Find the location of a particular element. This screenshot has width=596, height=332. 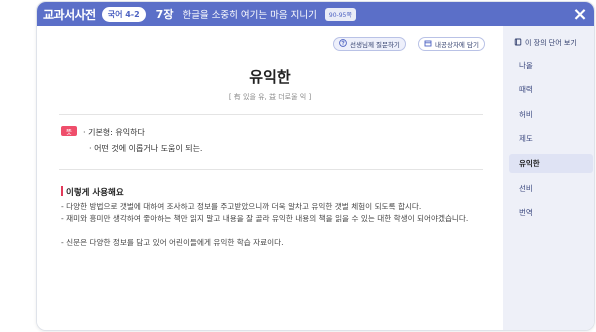

usage-accent-bar is located at coordinates (62, 191).